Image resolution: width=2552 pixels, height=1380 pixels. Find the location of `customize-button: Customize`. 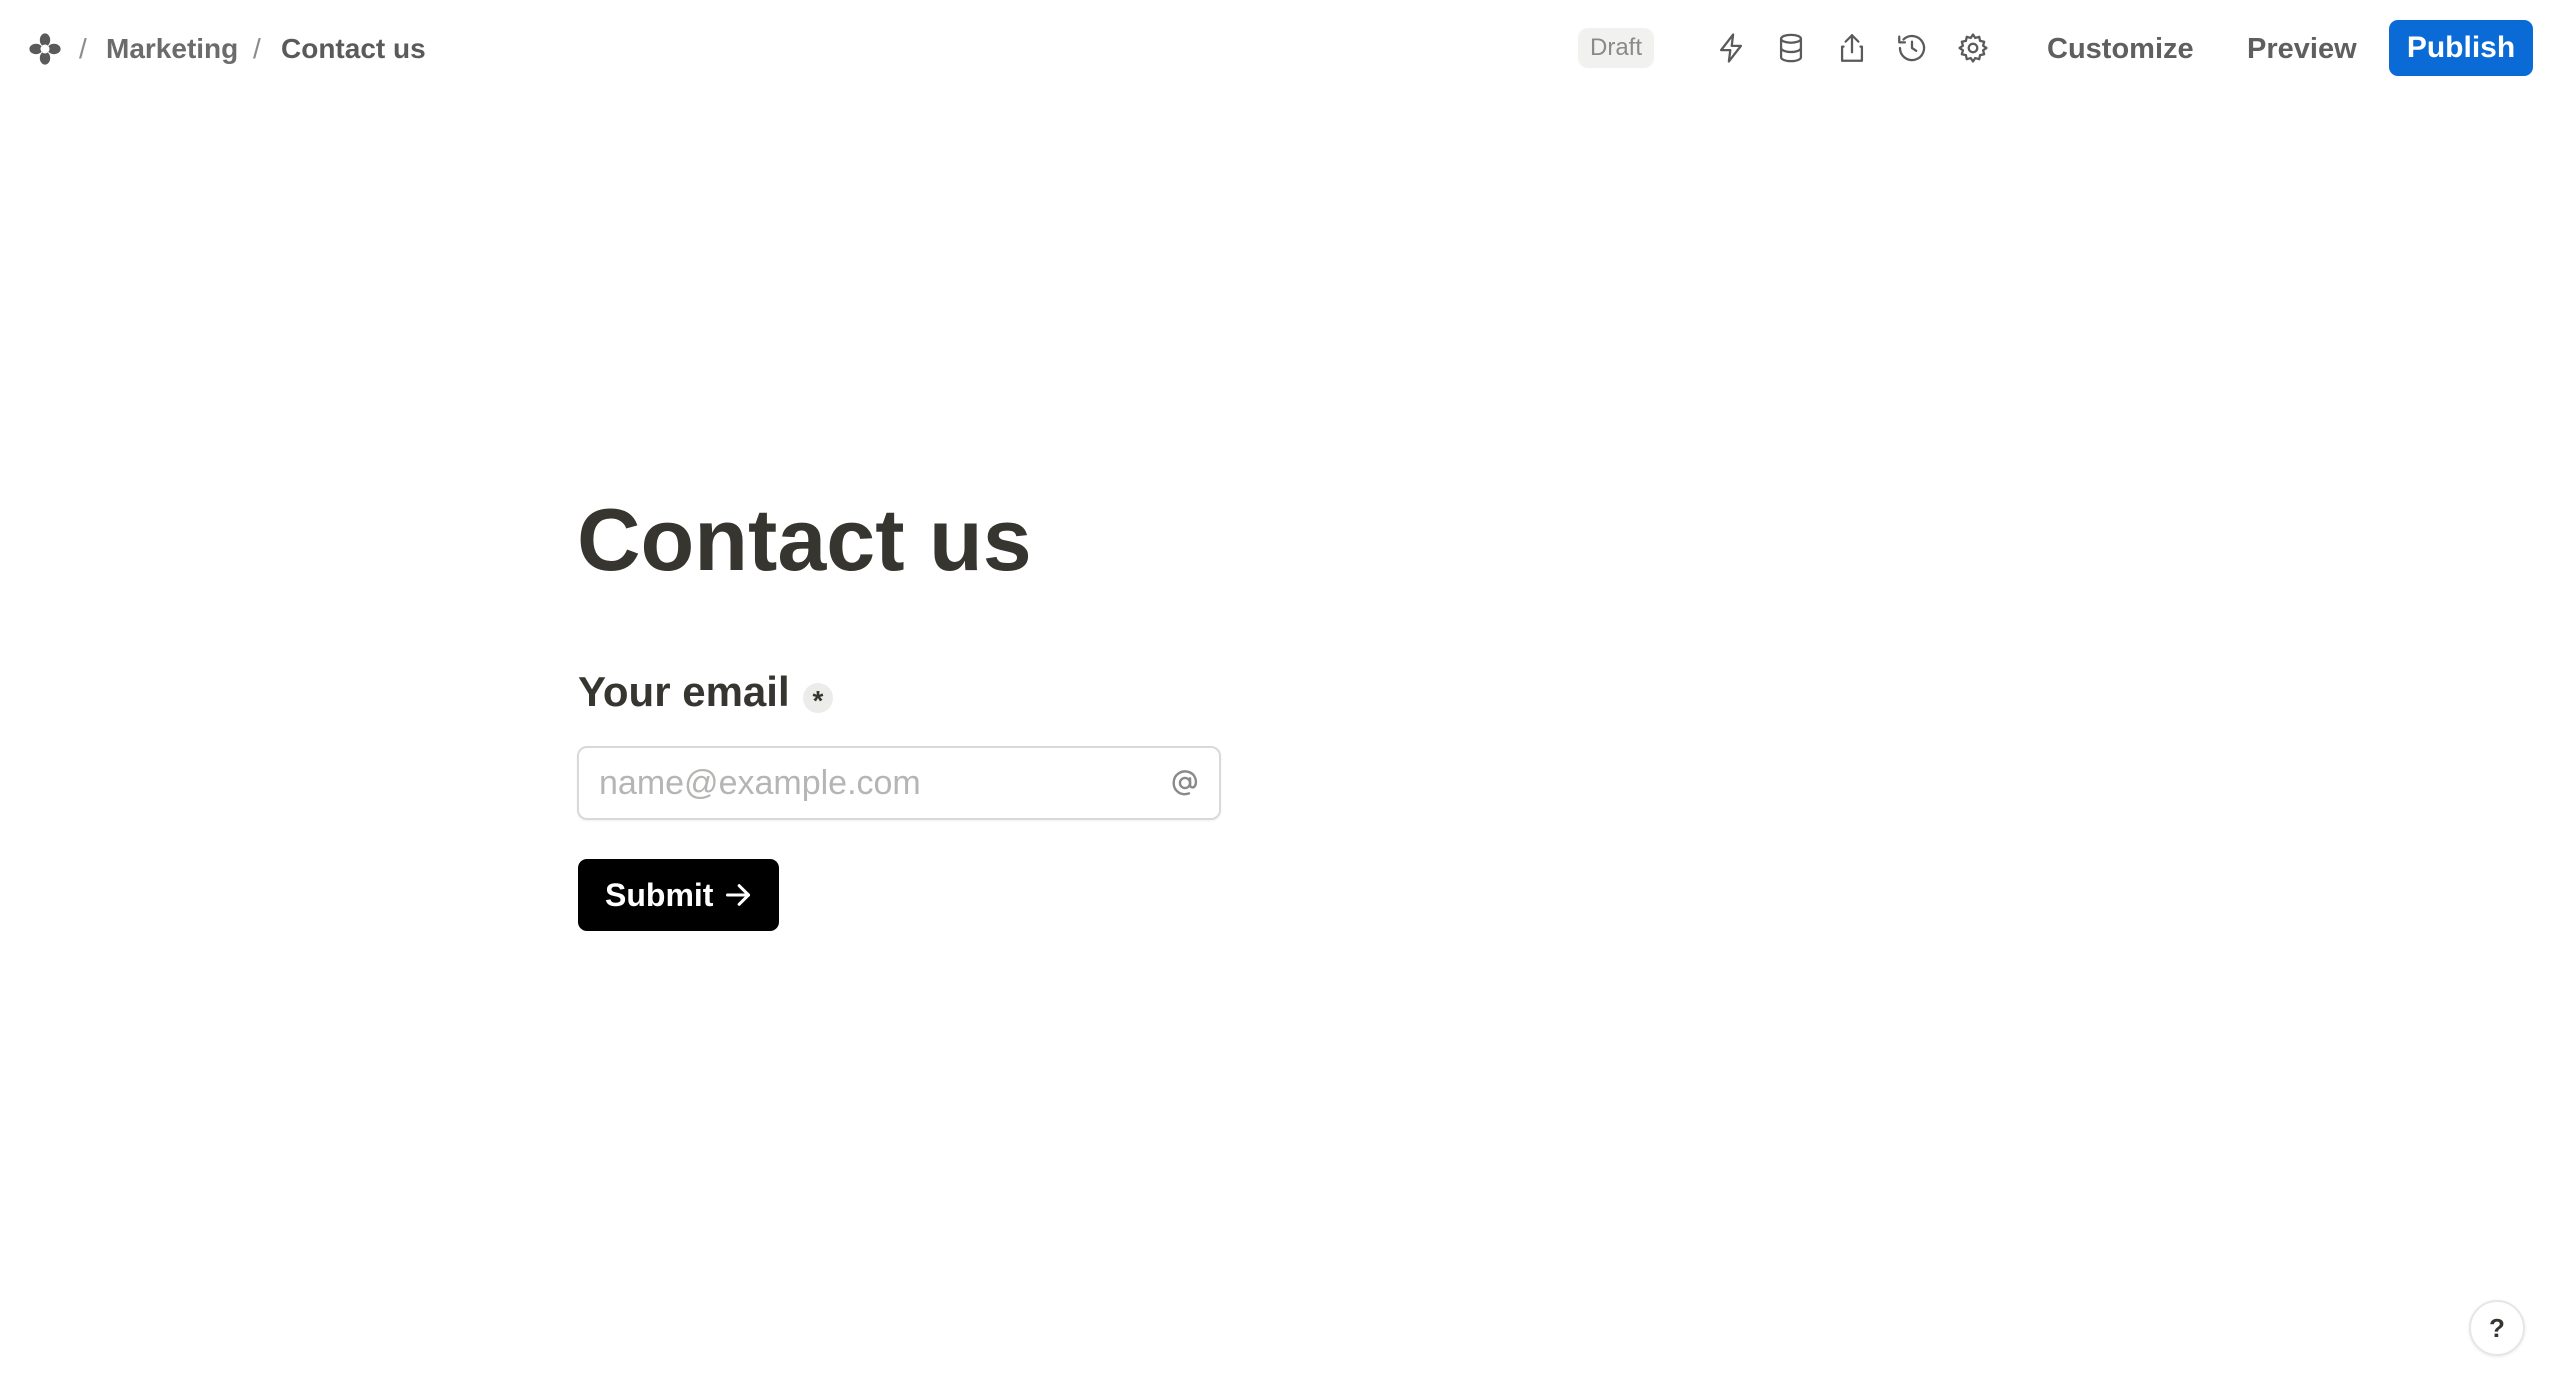

customize-button: Customize is located at coordinates (2120, 49).